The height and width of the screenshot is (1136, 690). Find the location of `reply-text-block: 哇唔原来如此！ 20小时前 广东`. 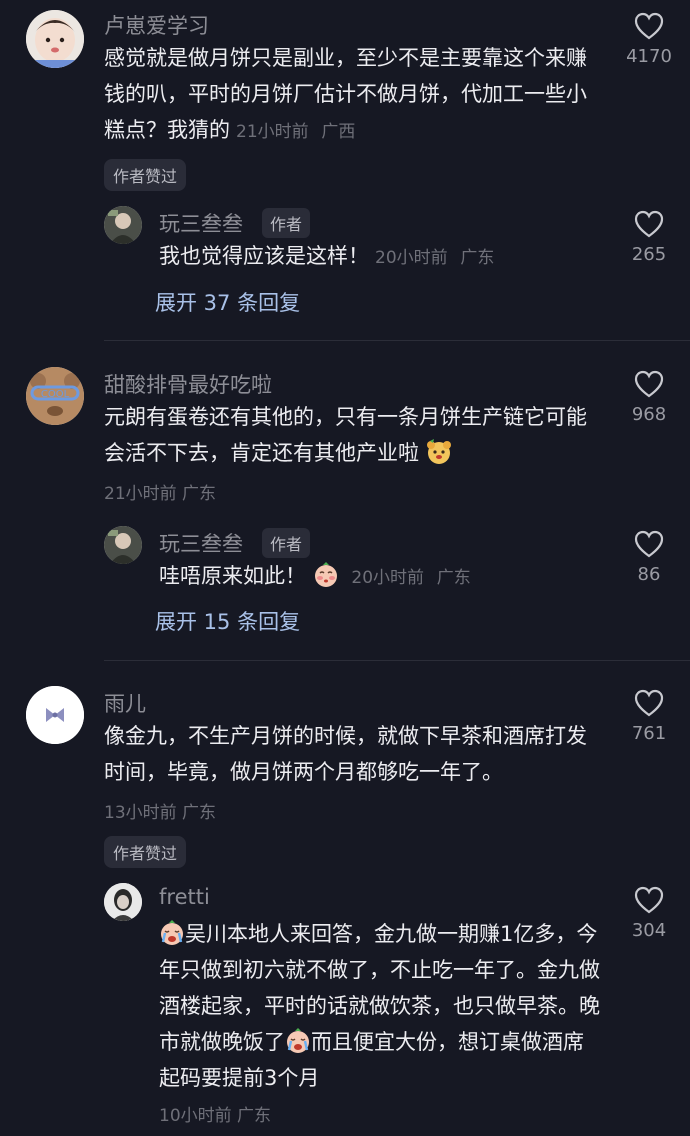

reply-text-block: 哇唔原来如此！ 20小时前 广东 is located at coordinates (374, 577).